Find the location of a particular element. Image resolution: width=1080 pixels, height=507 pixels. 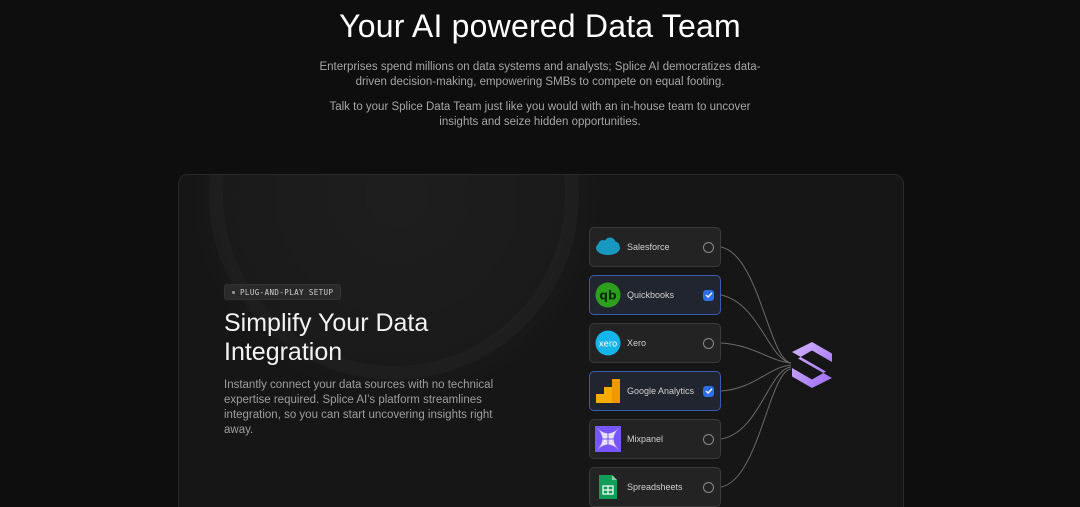

integration-label: Salesforce is located at coordinates (648, 247).